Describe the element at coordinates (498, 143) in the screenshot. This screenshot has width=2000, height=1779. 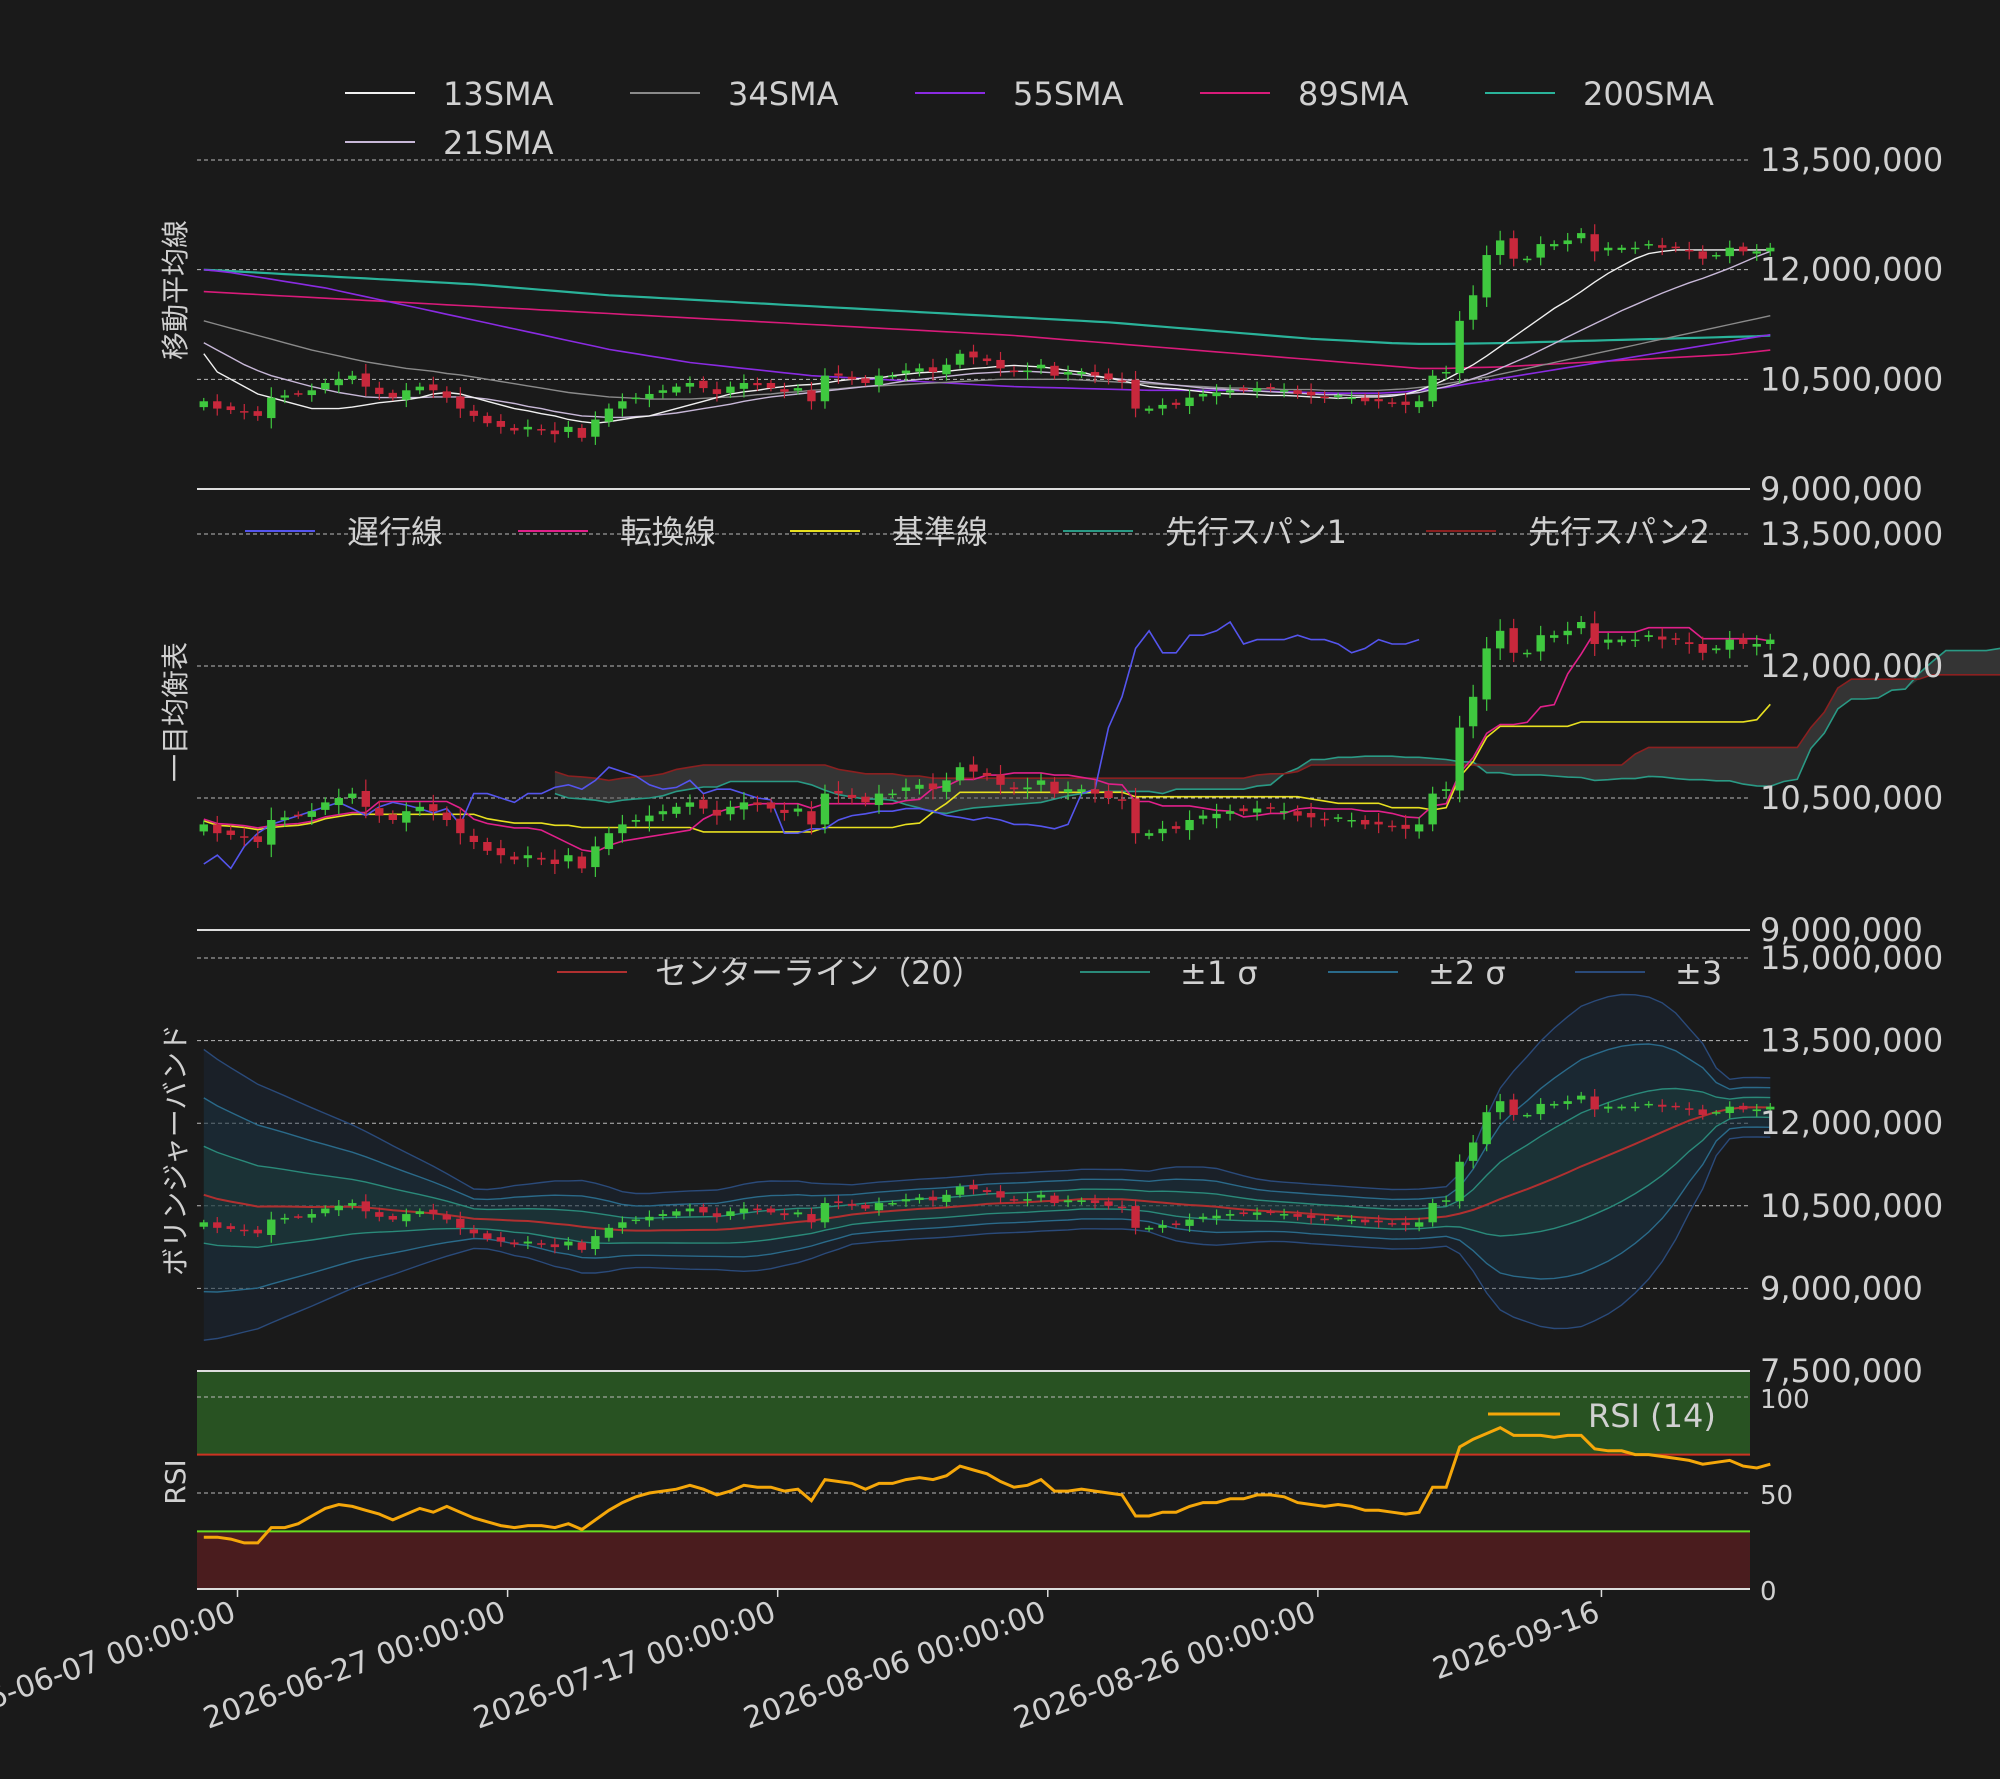
I see `legend-label: 21SMA` at that location.